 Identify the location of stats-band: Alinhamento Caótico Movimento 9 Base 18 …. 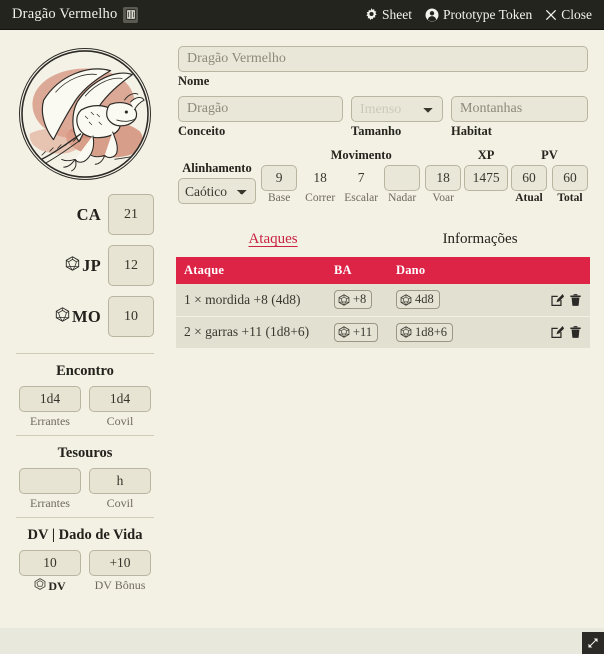
(383, 176).